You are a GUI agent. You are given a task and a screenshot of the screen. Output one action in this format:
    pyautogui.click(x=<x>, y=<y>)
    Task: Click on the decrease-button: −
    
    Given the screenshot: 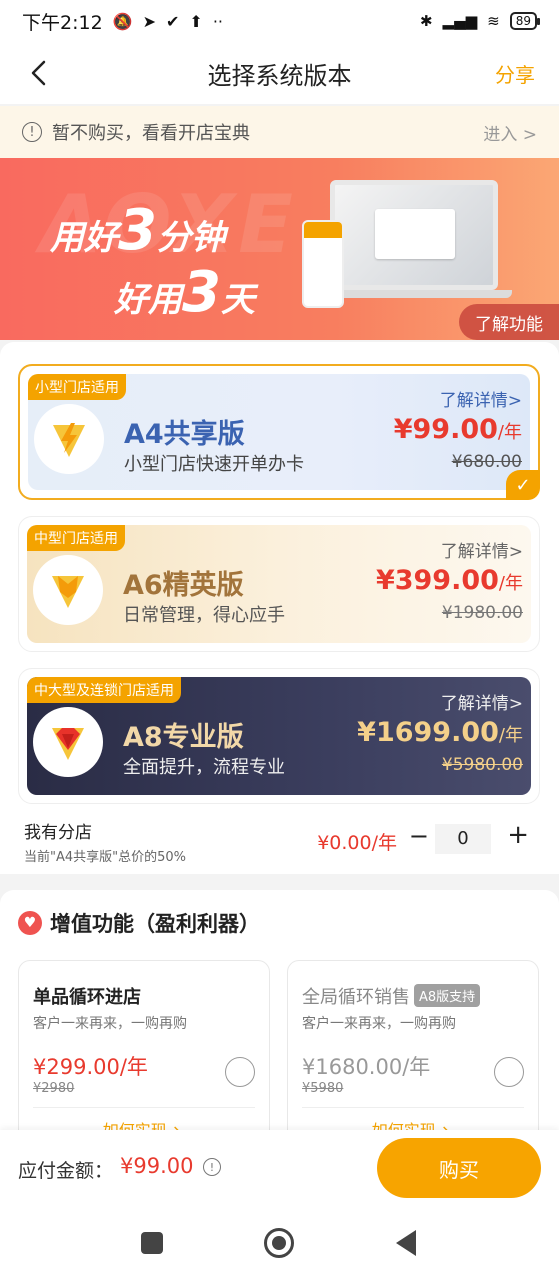 What is the action you would take?
    pyautogui.click(x=419, y=836)
    